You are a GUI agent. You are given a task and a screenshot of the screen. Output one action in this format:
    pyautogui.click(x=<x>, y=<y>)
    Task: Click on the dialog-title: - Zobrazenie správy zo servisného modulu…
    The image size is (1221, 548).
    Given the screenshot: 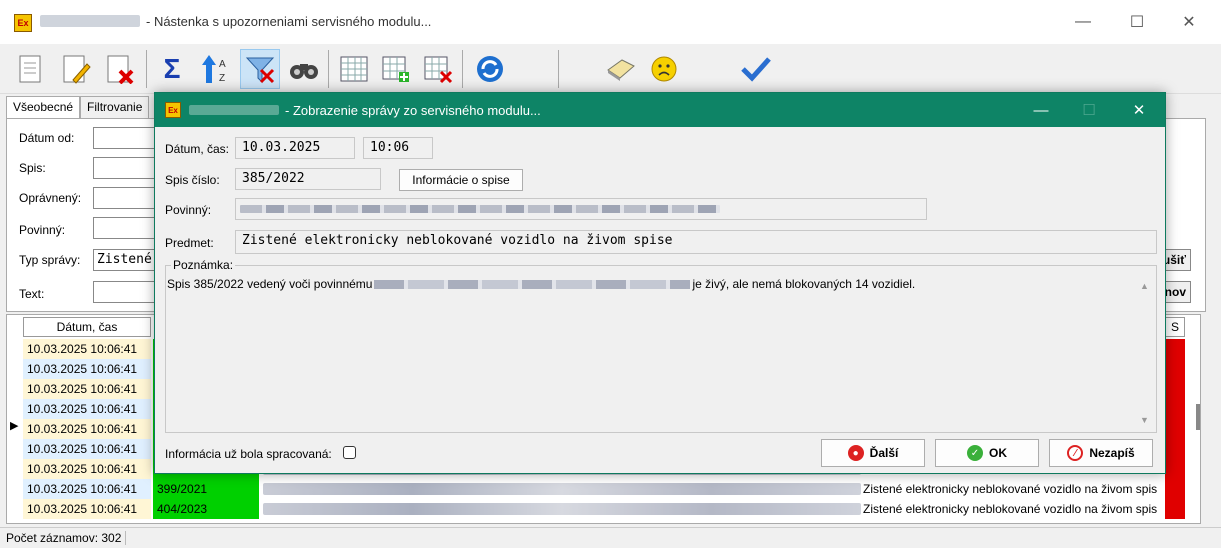 What is the action you would take?
    pyautogui.click(x=413, y=110)
    